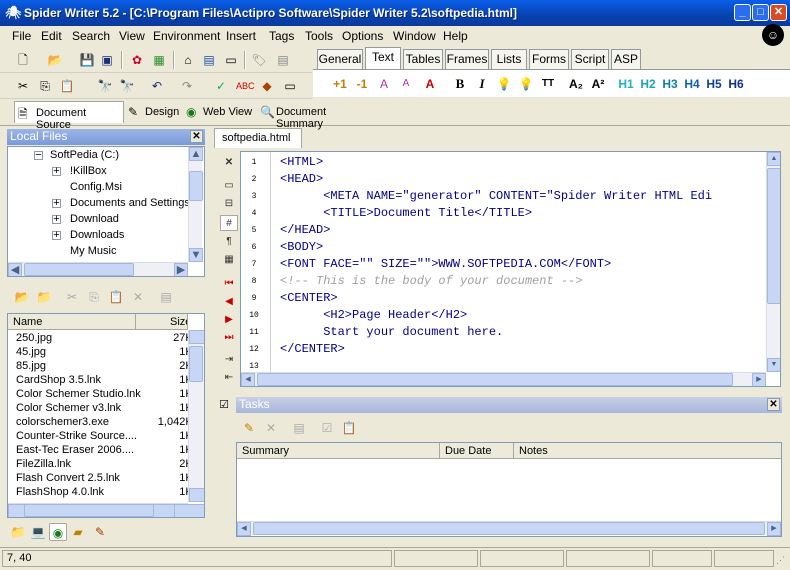  I want to click on font-size-plus-button: +1, so click(340, 84).